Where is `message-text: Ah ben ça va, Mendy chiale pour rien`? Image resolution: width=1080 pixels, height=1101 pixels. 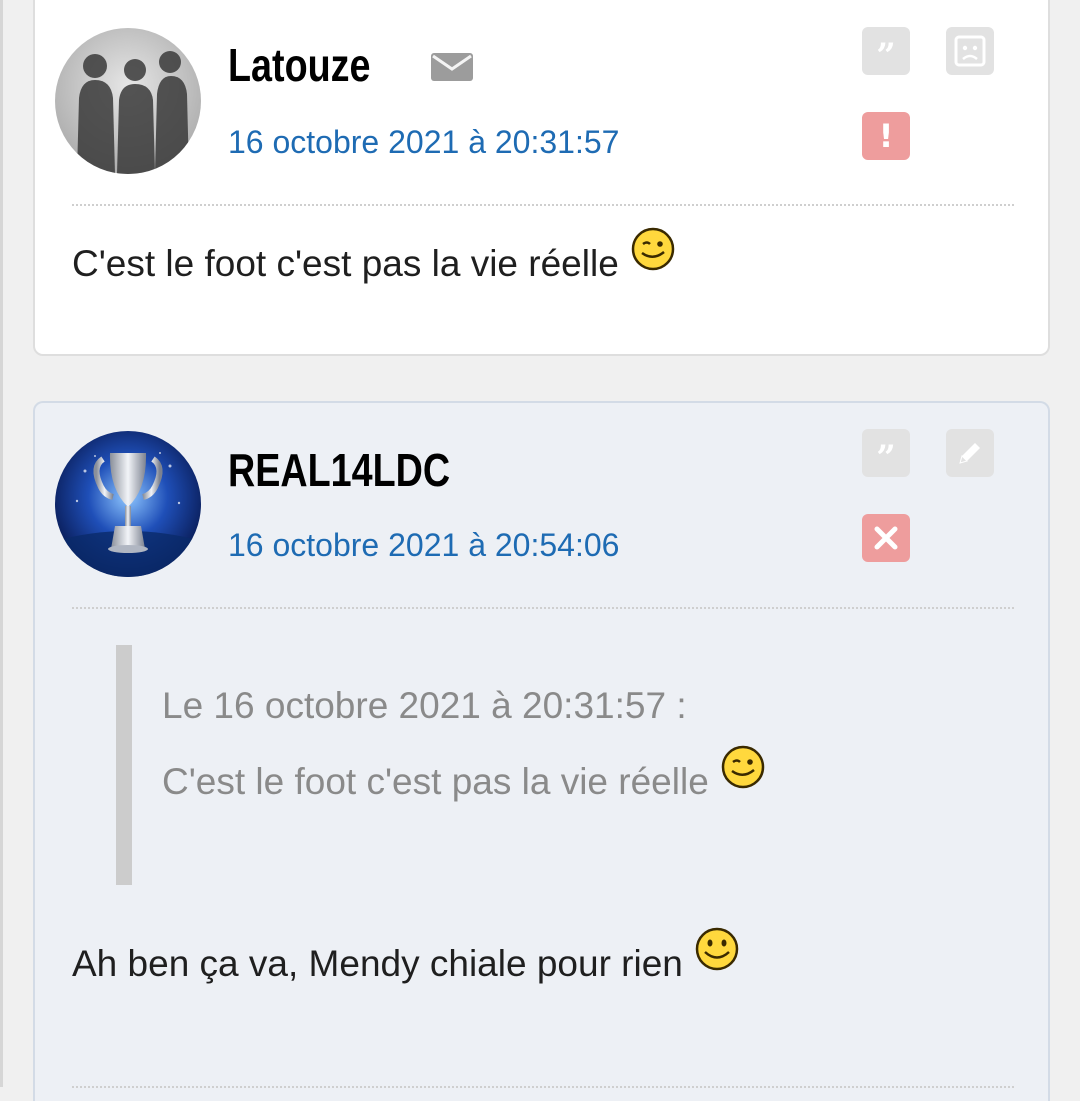
message-text: Ah ben ça va, Mendy chiale pour rien is located at coordinates (377, 963).